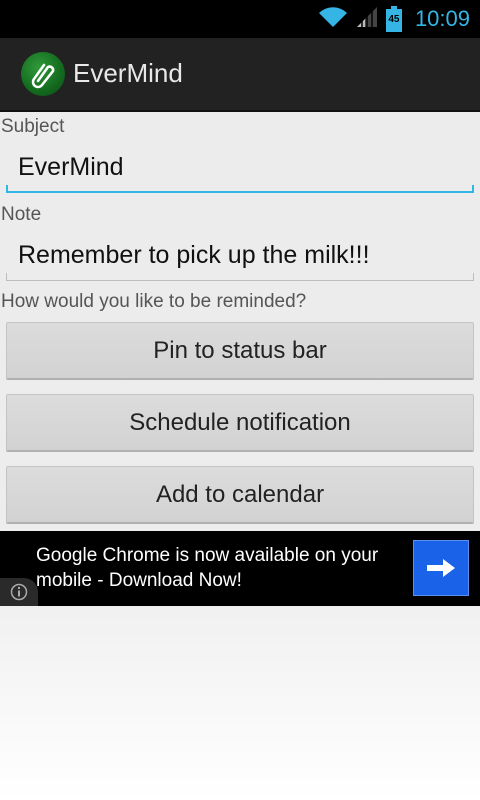  Describe the element at coordinates (473, 189) in the screenshot. I see `subject-underline-right-tick` at that location.